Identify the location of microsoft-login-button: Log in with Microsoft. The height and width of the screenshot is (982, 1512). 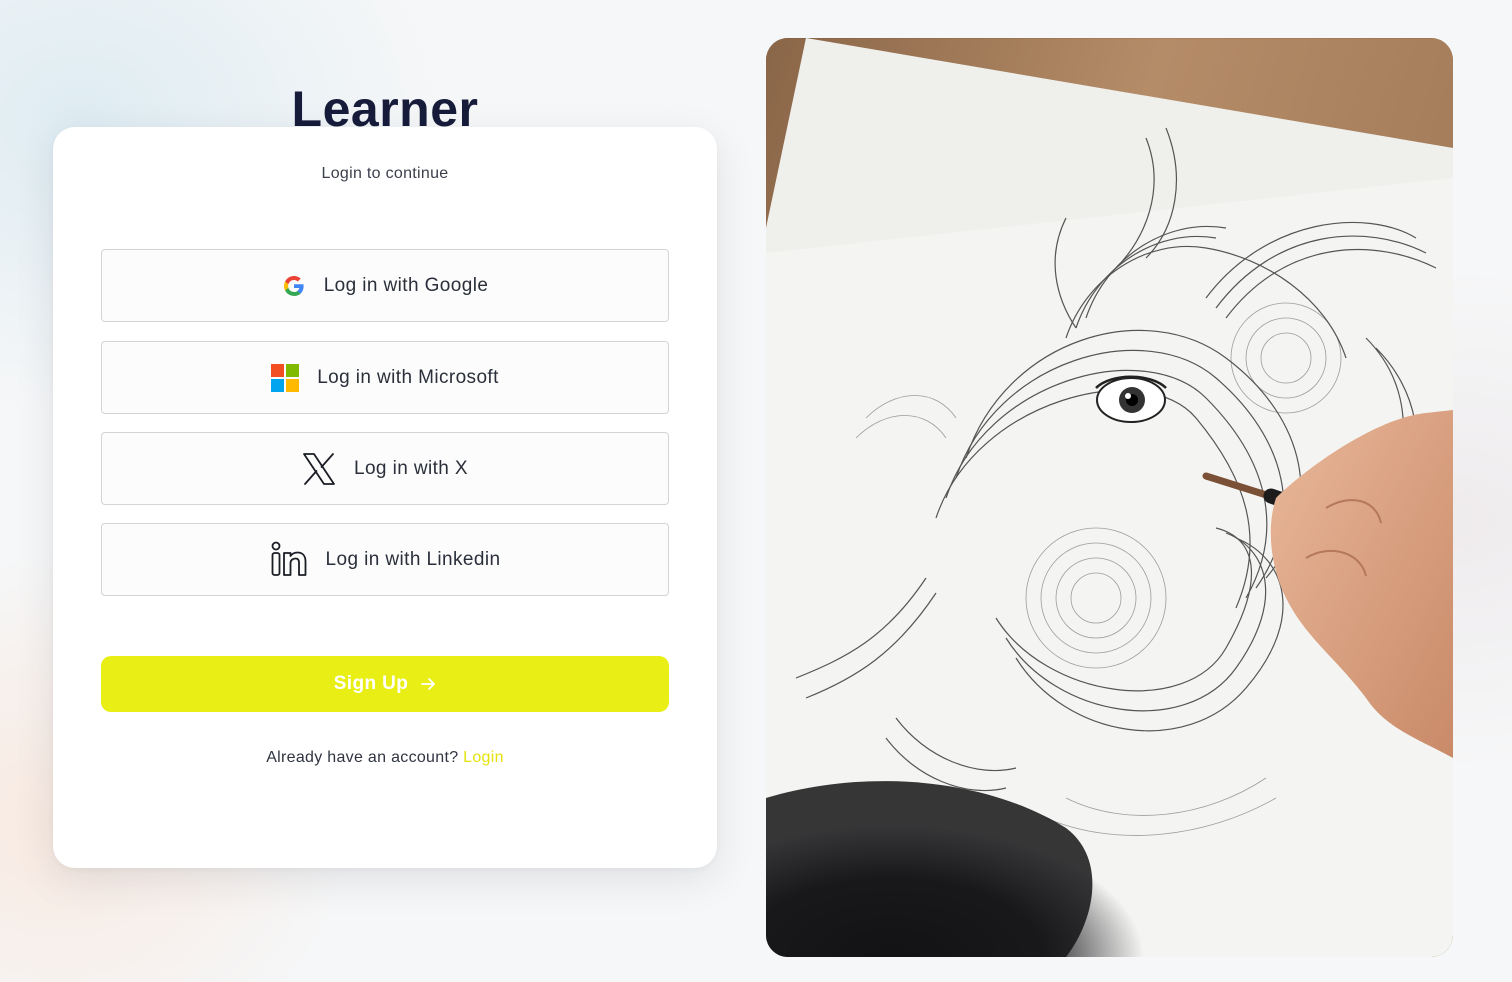
(385, 377).